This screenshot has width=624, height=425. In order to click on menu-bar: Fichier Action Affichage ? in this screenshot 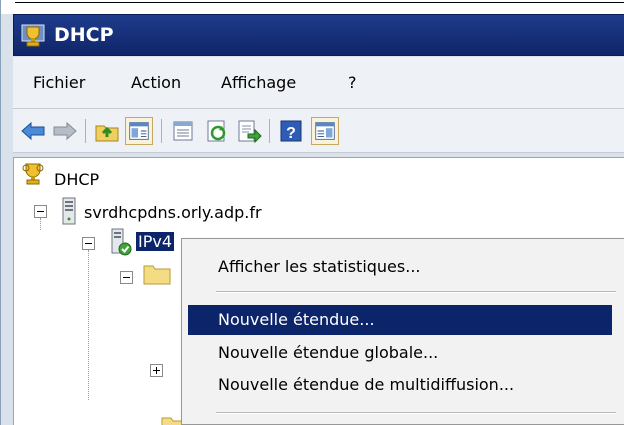, I will do `click(318, 83)`.